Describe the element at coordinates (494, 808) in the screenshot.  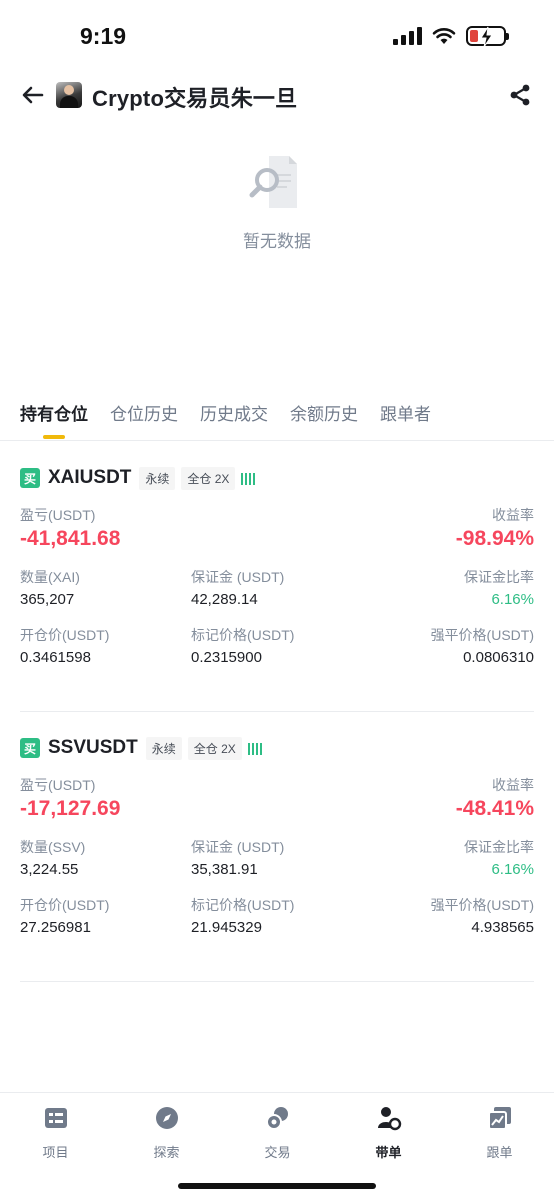
I see `roe-value: -48.41%` at that location.